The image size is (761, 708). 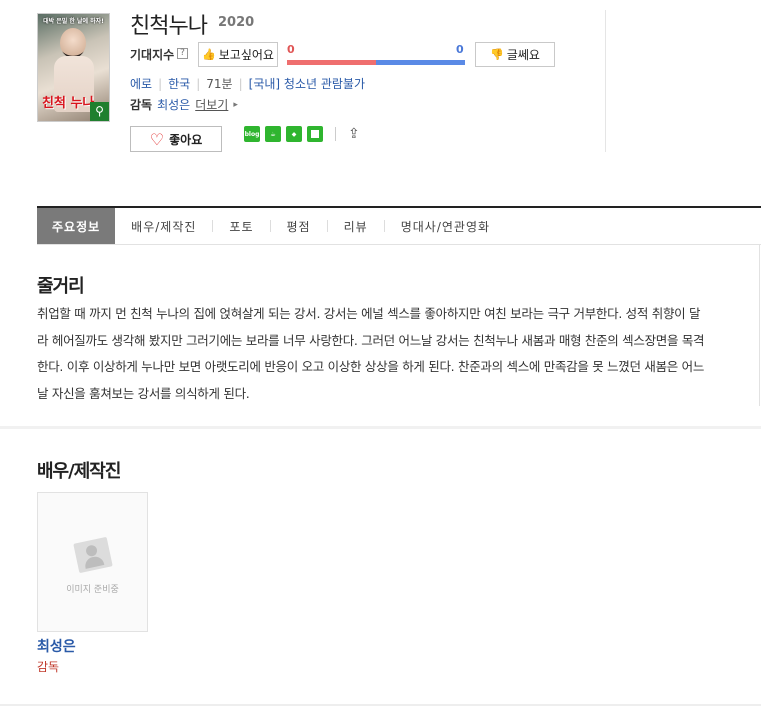 I want to click on release-year: 2020, so click(x=236, y=22).